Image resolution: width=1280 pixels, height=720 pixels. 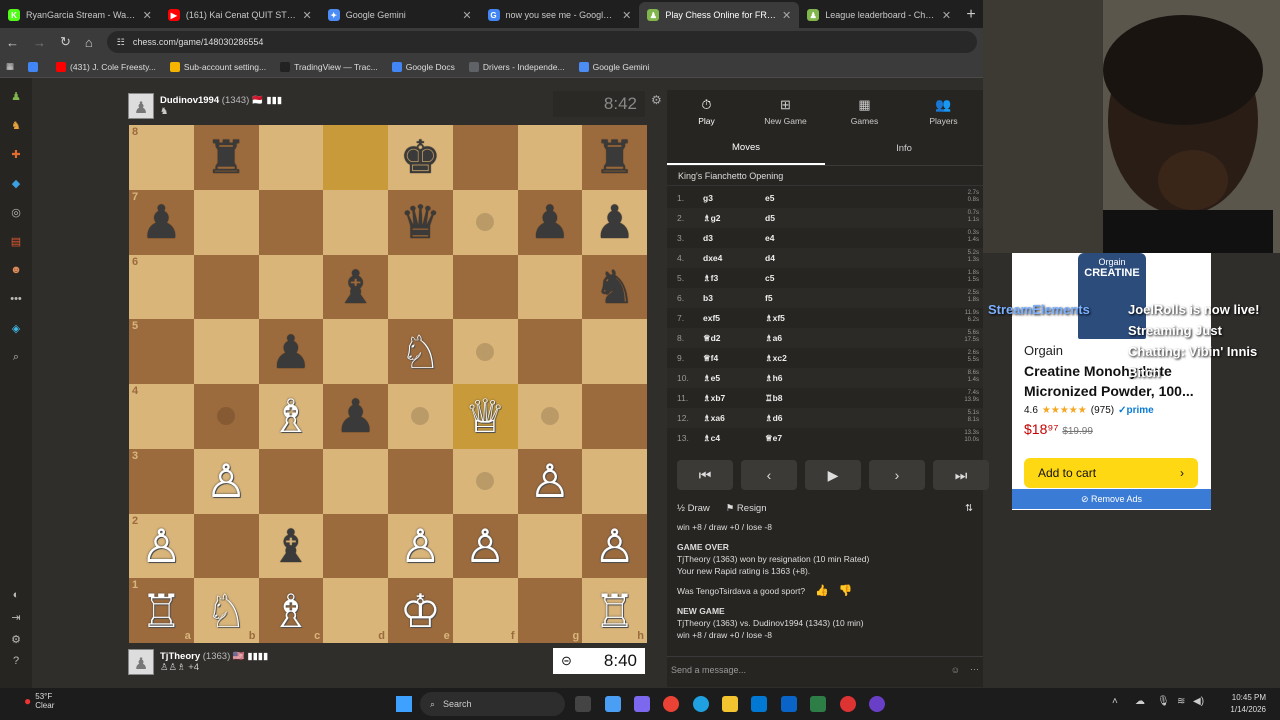 What do you see at coordinates (12, 42) in the screenshot?
I see `back-icon: ←` at bounding box center [12, 42].